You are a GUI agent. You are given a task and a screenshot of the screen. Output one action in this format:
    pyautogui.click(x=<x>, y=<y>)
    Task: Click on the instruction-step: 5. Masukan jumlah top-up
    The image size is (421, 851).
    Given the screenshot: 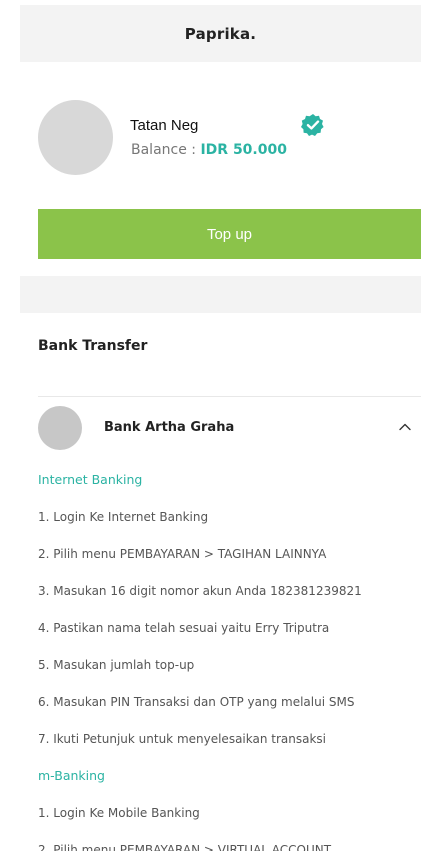 What is the action you would take?
    pyautogui.click(x=116, y=665)
    